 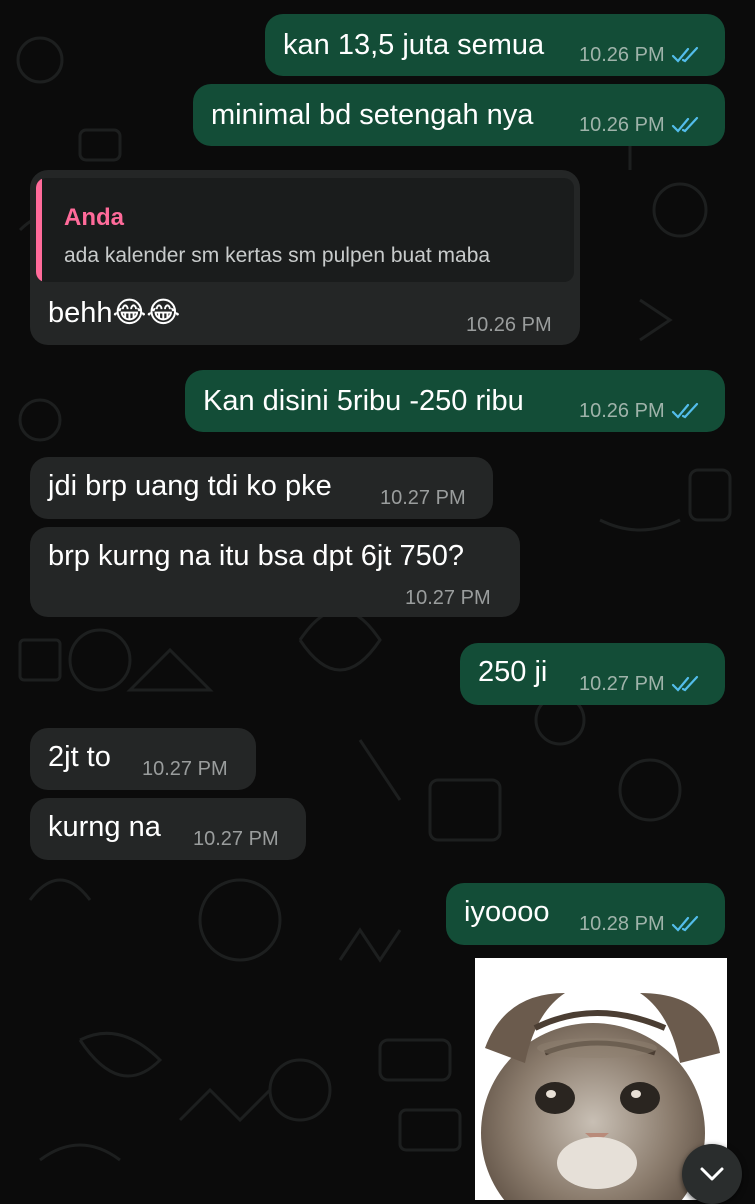 I want to click on message-text: behh😂😂, so click(x=114, y=313).